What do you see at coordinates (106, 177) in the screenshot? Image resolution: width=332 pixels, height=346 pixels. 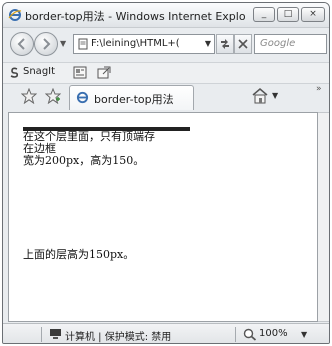 I see `top-bordered-div: 在这个层里面，只有顶端存 在边框 宽为200px，高为150。` at bounding box center [106, 177].